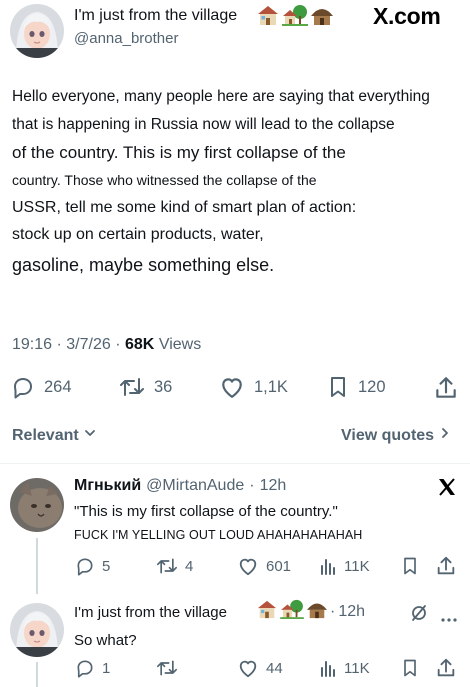 Image resolution: width=470 pixels, height=687 pixels. I want to click on author-emoji-row, so click(295, 15).